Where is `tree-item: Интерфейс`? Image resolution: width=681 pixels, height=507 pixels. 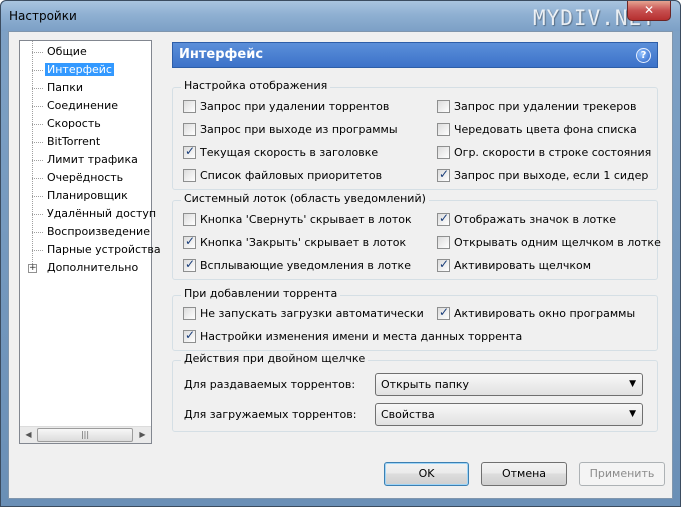 tree-item: Интерфейс is located at coordinates (85, 70).